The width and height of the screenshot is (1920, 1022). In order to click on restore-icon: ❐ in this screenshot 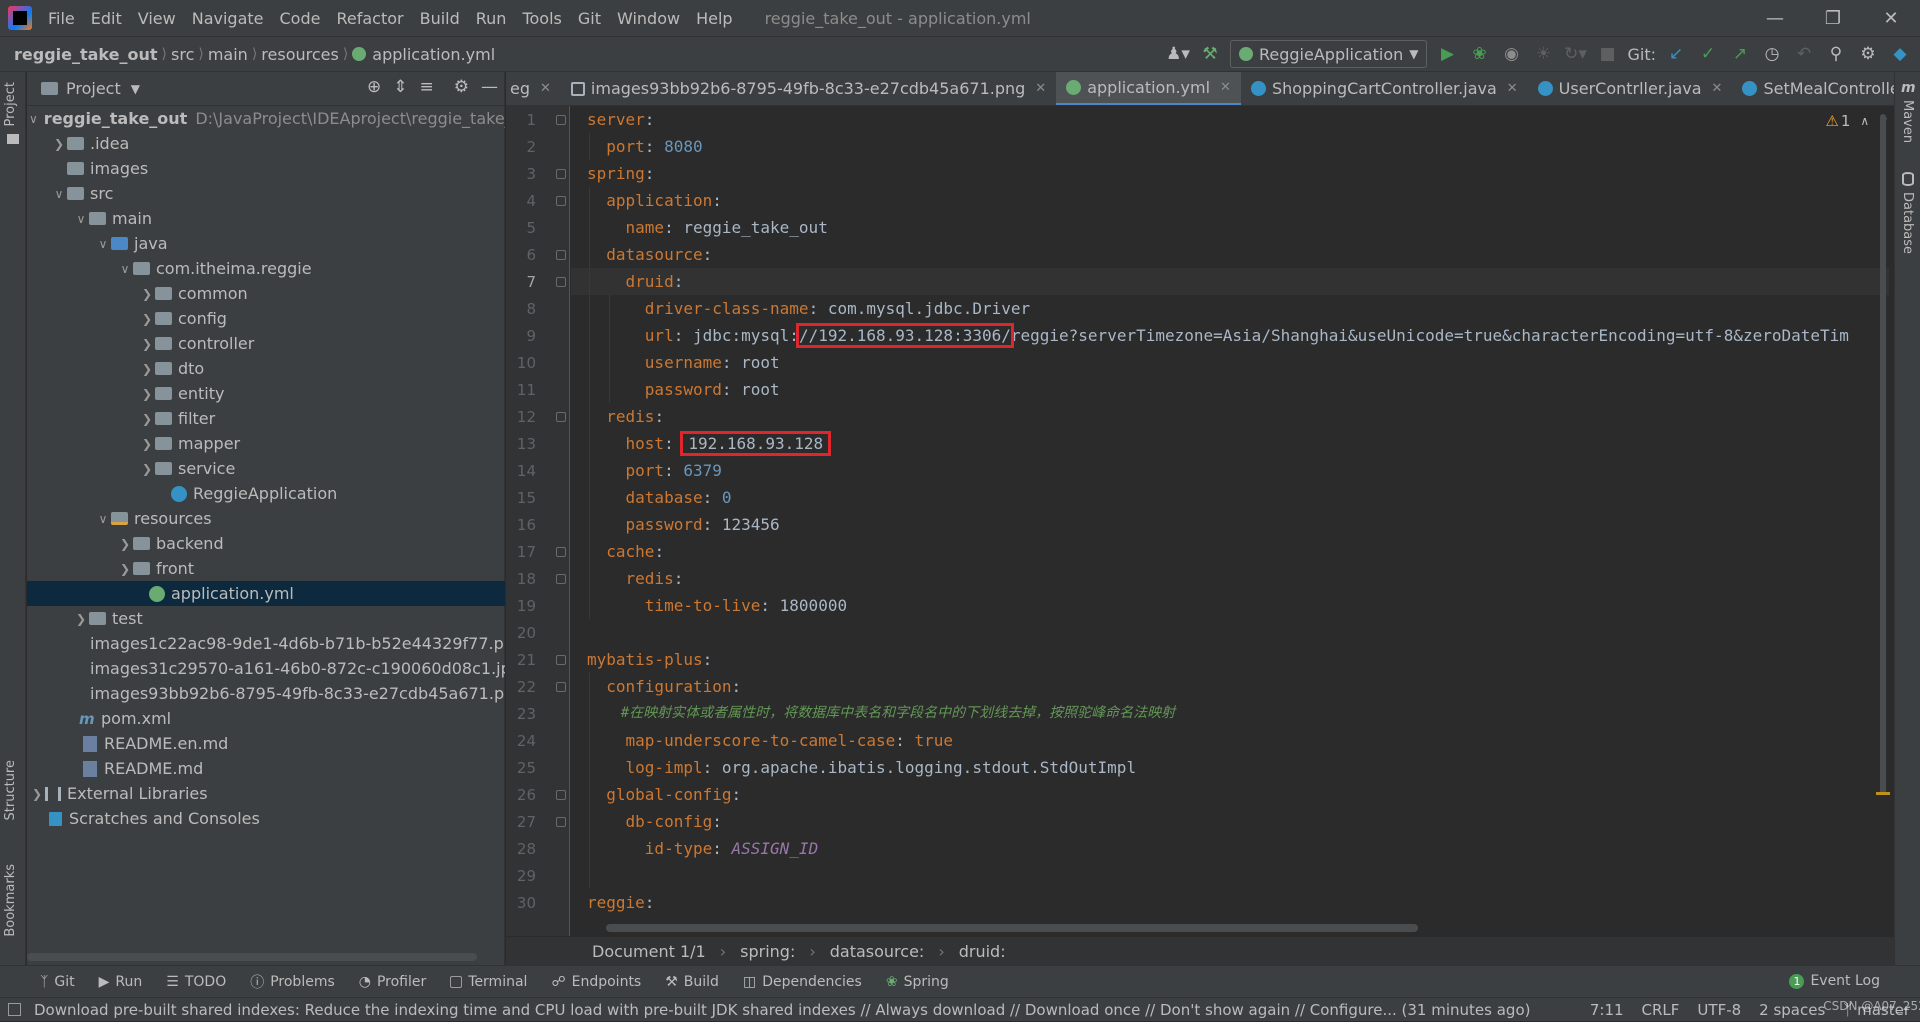, I will do `click(1833, 18)`.